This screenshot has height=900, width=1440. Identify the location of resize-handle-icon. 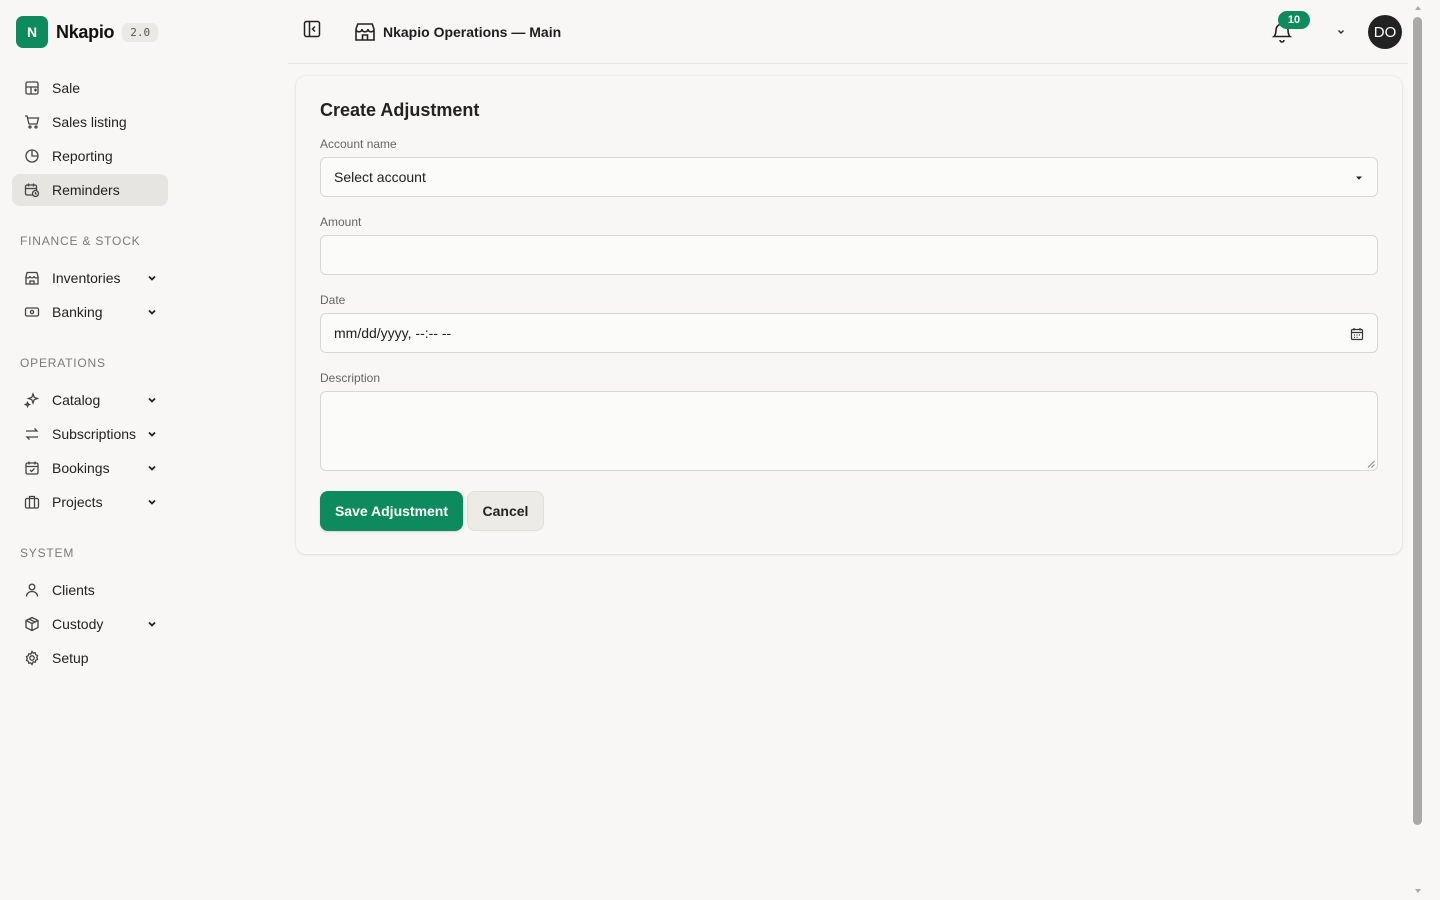
(1371, 464).